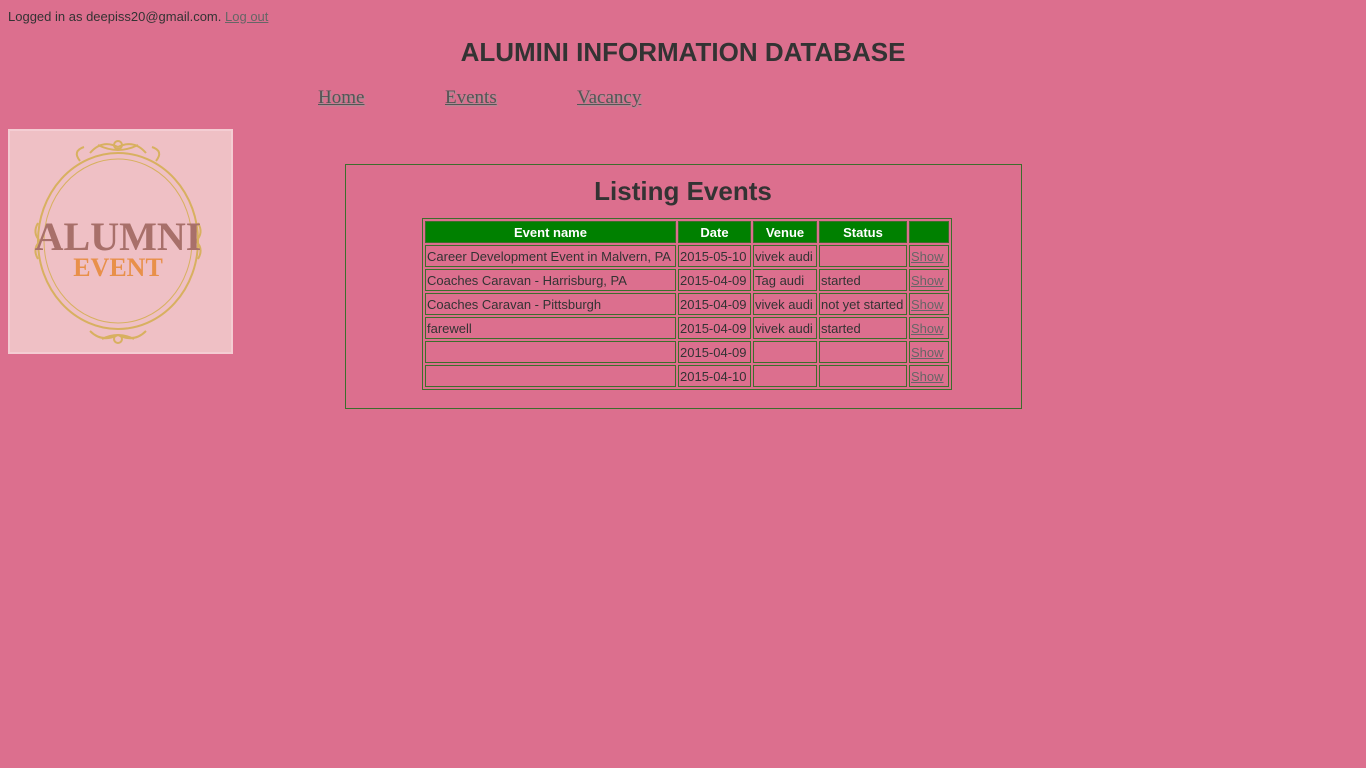 The height and width of the screenshot is (768, 1366). I want to click on column-header-status: Status, so click(863, 232).